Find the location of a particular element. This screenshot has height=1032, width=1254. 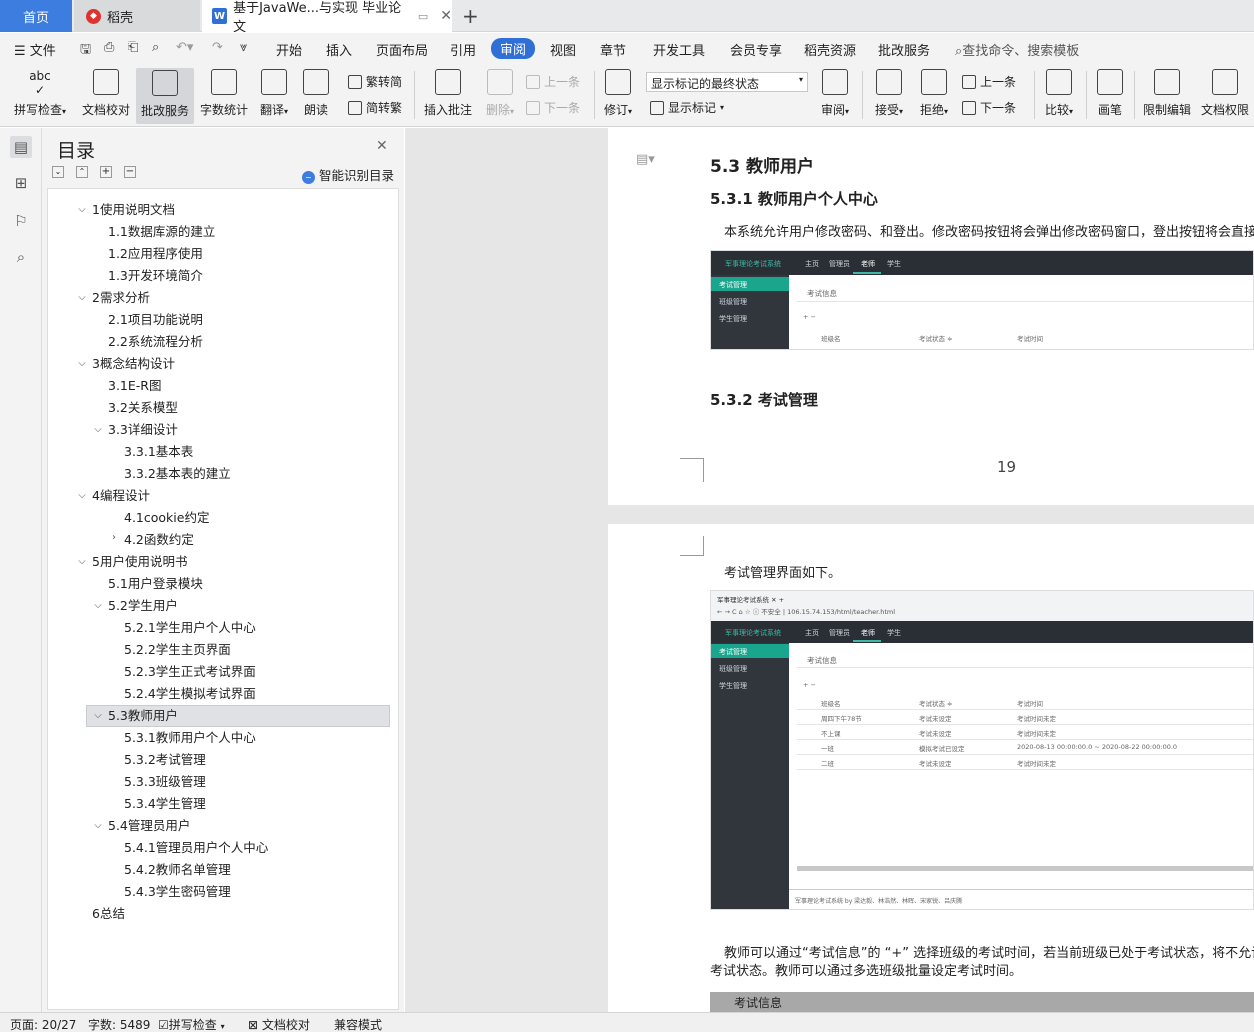

bookmark-icon: ⚐ is located at coordinates (21, 221).